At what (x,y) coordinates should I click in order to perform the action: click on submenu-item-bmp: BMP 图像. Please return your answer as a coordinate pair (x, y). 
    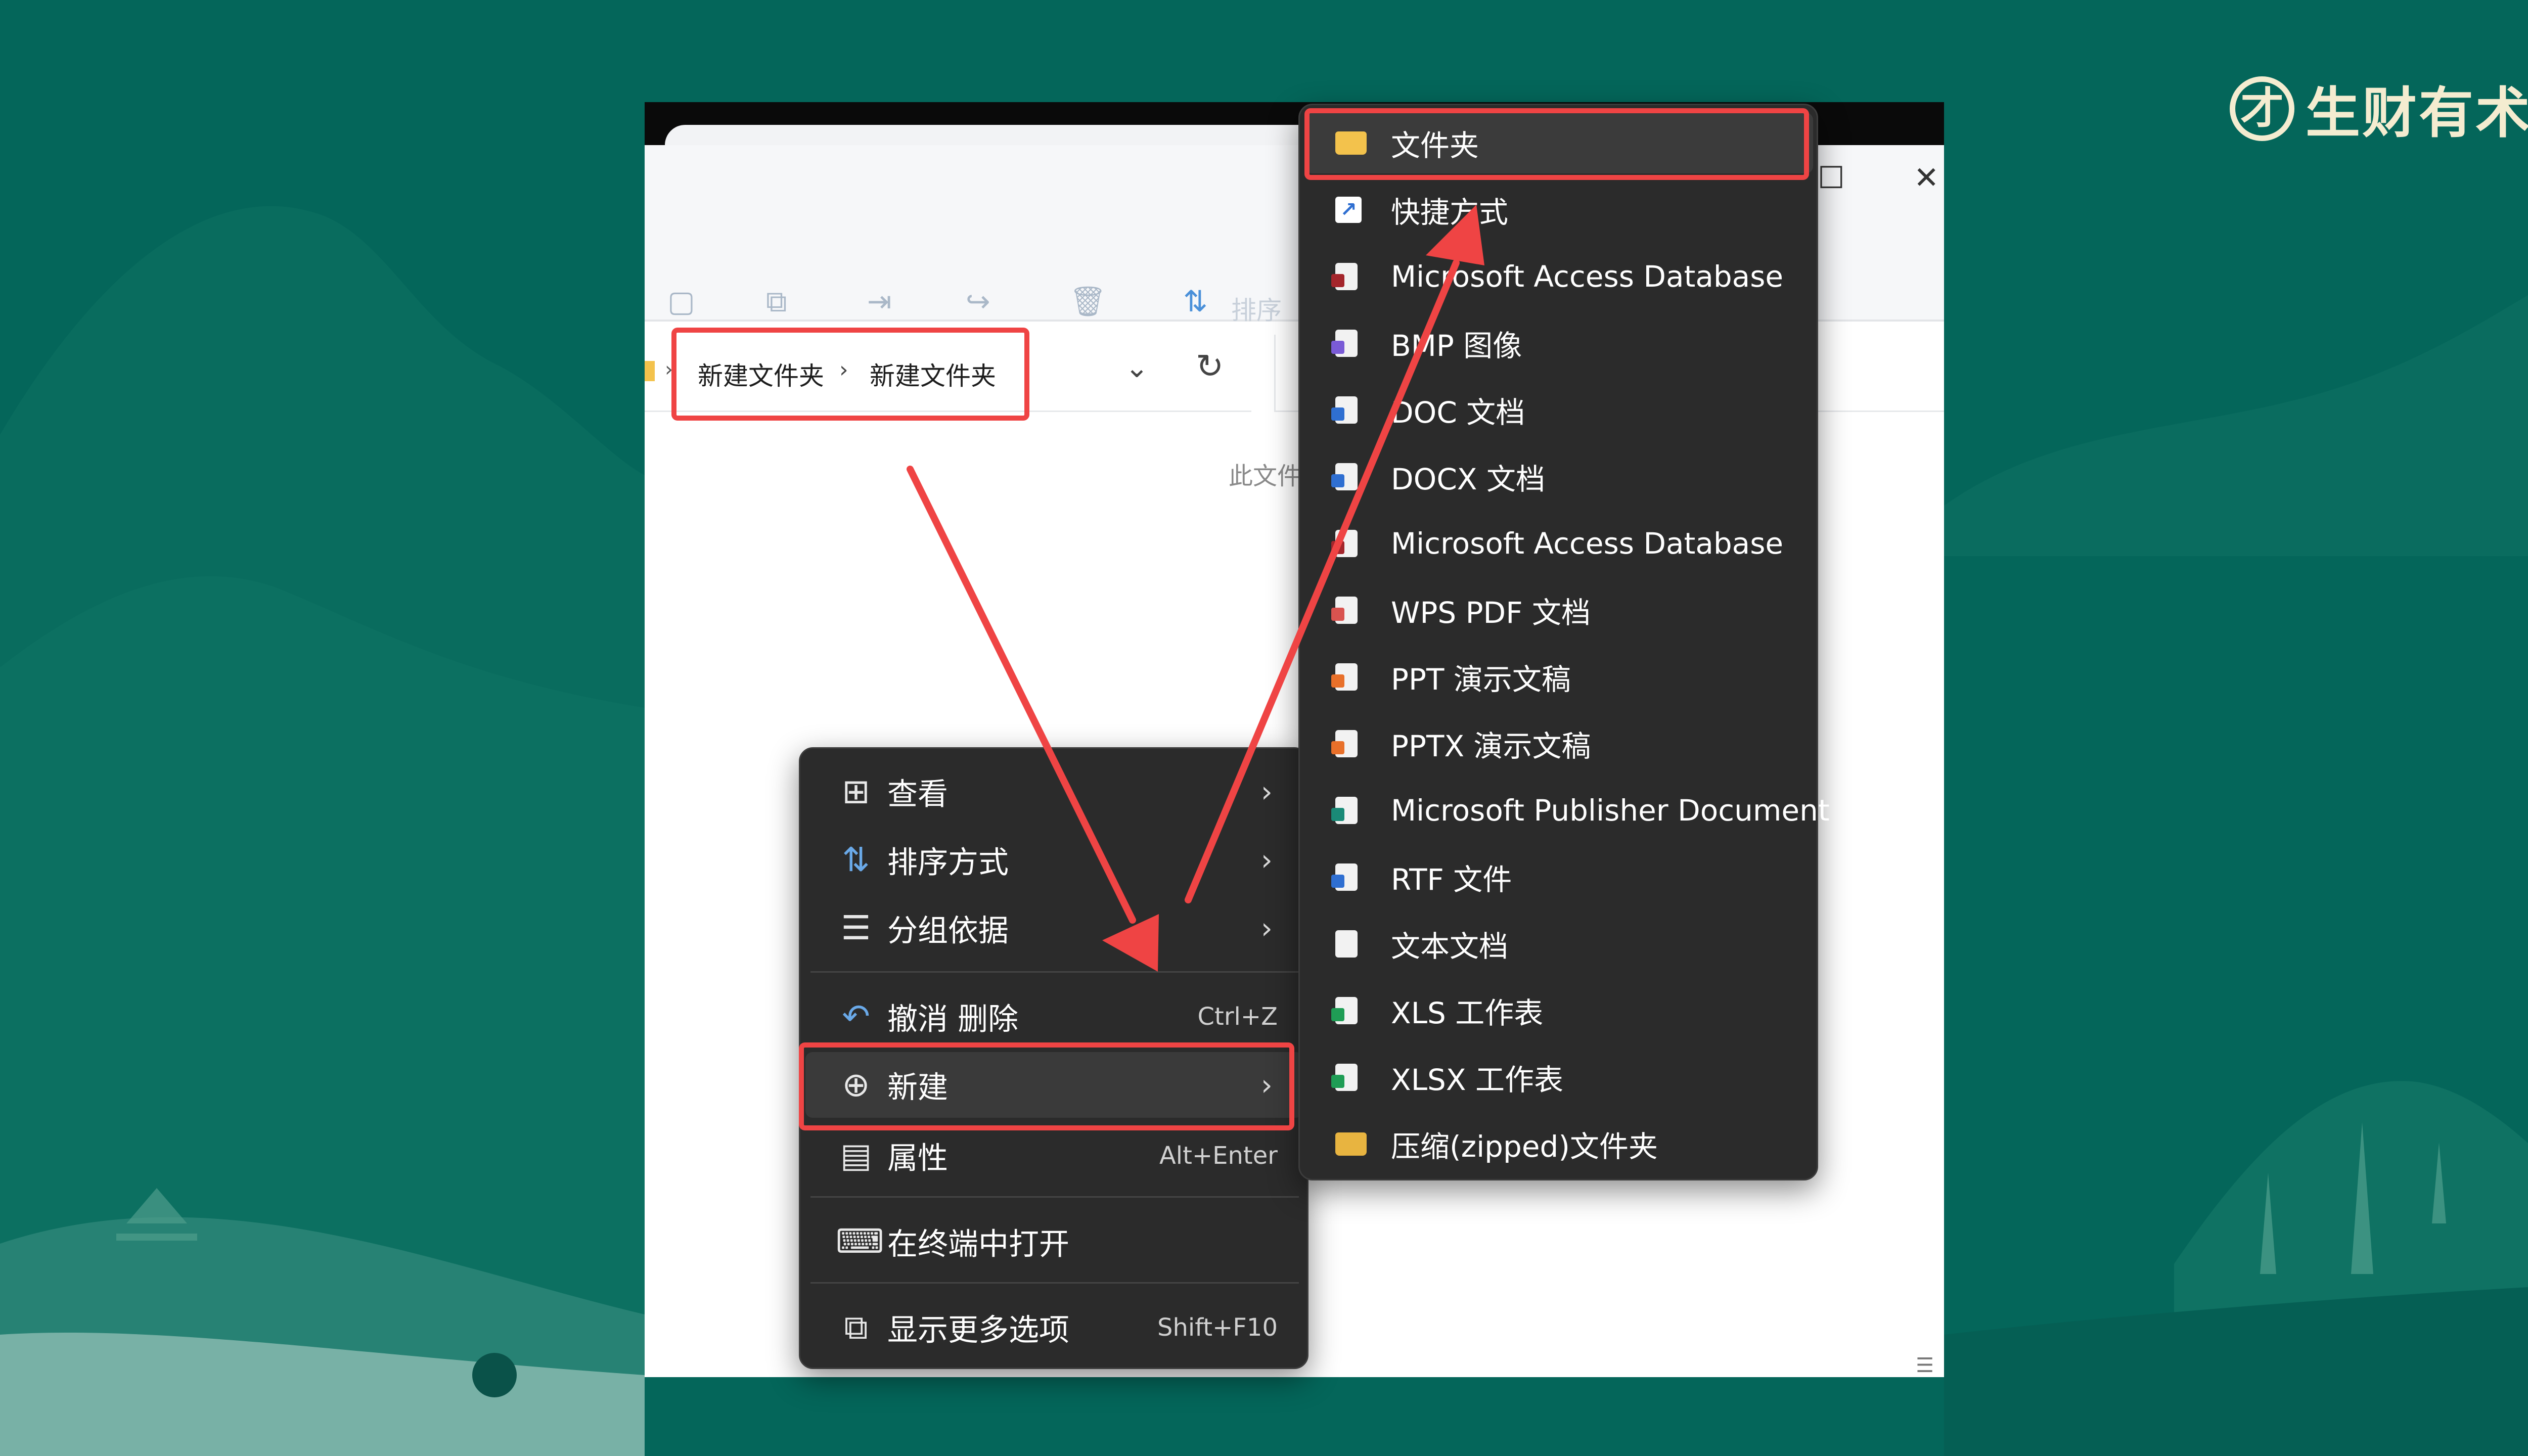
    Looking at the image, I should click on (1559, 343).